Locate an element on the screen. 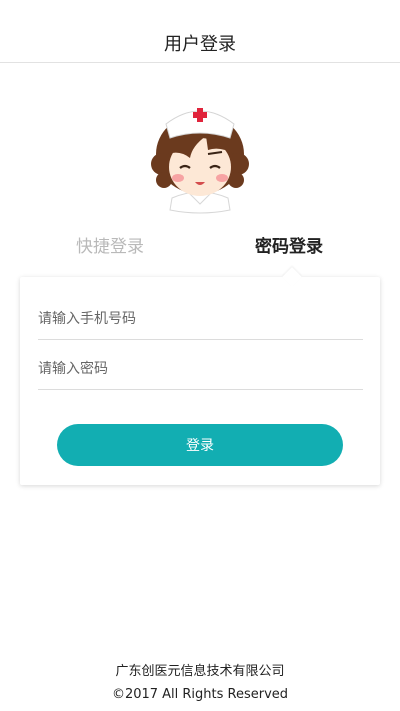 Image resolution: width=400 pixels, height=711 pixels. page-title: 用户登录 is located at coordinates (200, 44).